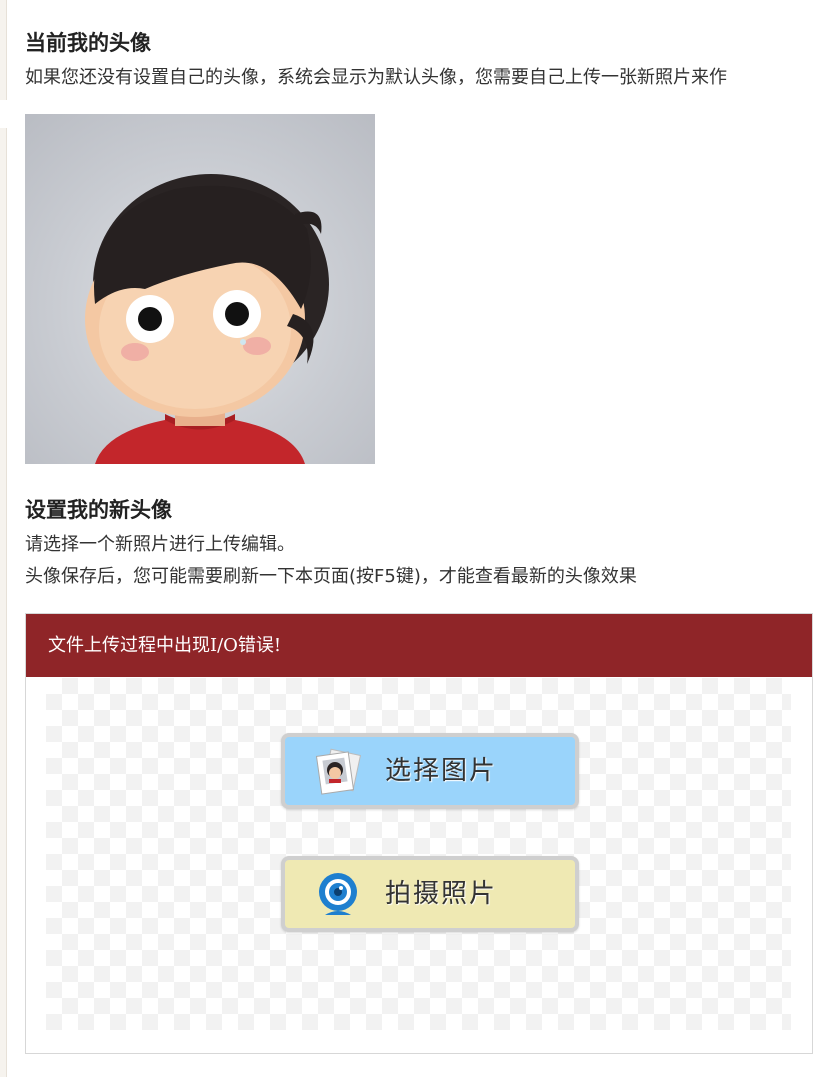 The width and height of the screenshot is (840, 1077). Describe the element at coordinates (441, 771) in the screenshot. I see `select-image-label: 选择图片` at that location.